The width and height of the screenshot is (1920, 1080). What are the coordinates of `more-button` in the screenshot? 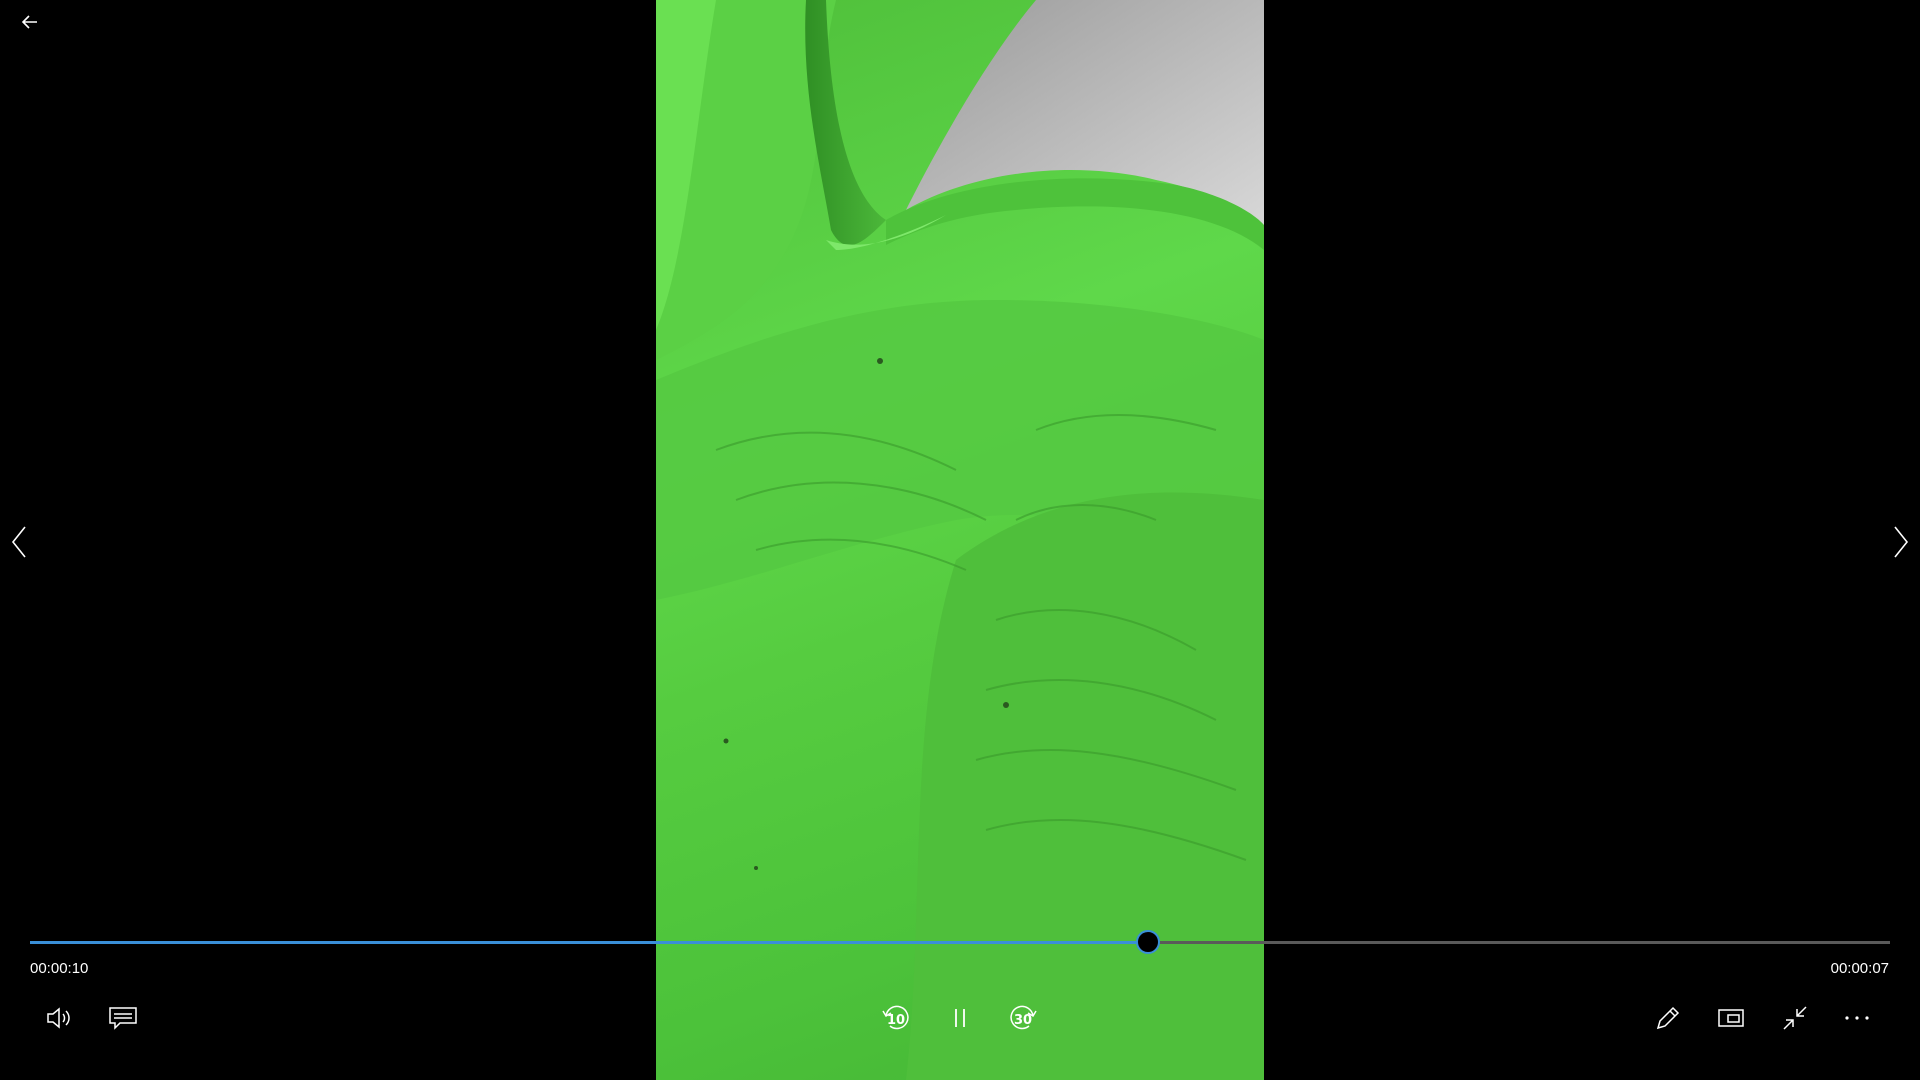 It's located at (1857, 1018).